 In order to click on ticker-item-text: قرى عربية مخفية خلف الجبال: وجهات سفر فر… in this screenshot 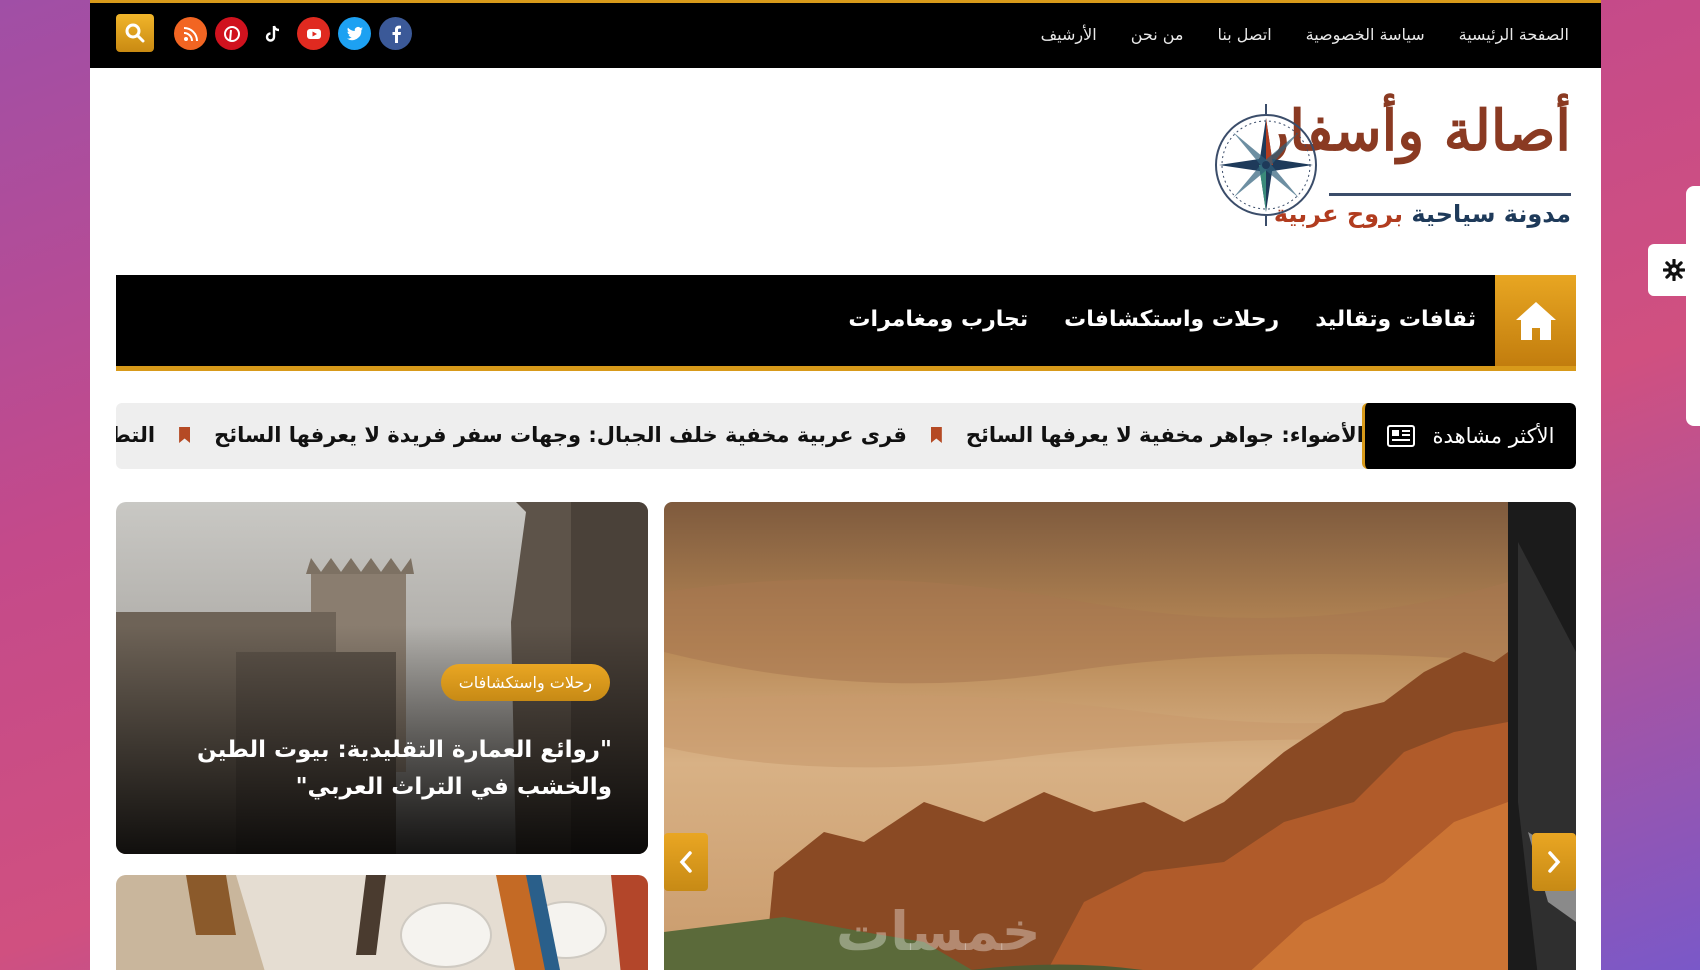, I will do `click(560, 435)`.